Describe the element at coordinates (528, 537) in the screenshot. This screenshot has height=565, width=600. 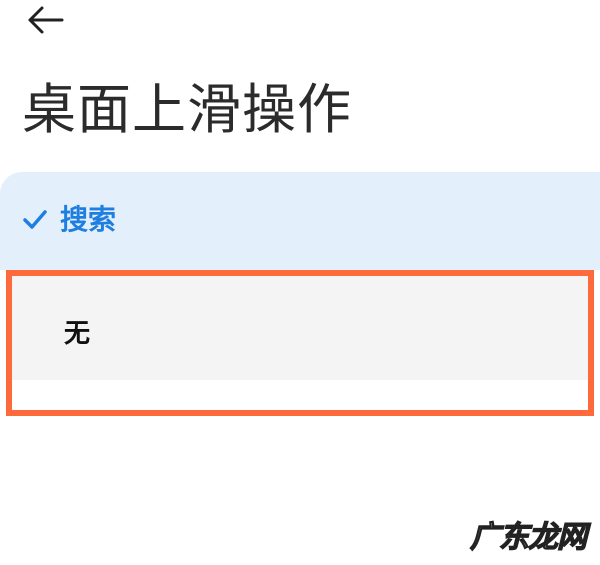
I see `watermark-logo: 广东龙网` at that location.